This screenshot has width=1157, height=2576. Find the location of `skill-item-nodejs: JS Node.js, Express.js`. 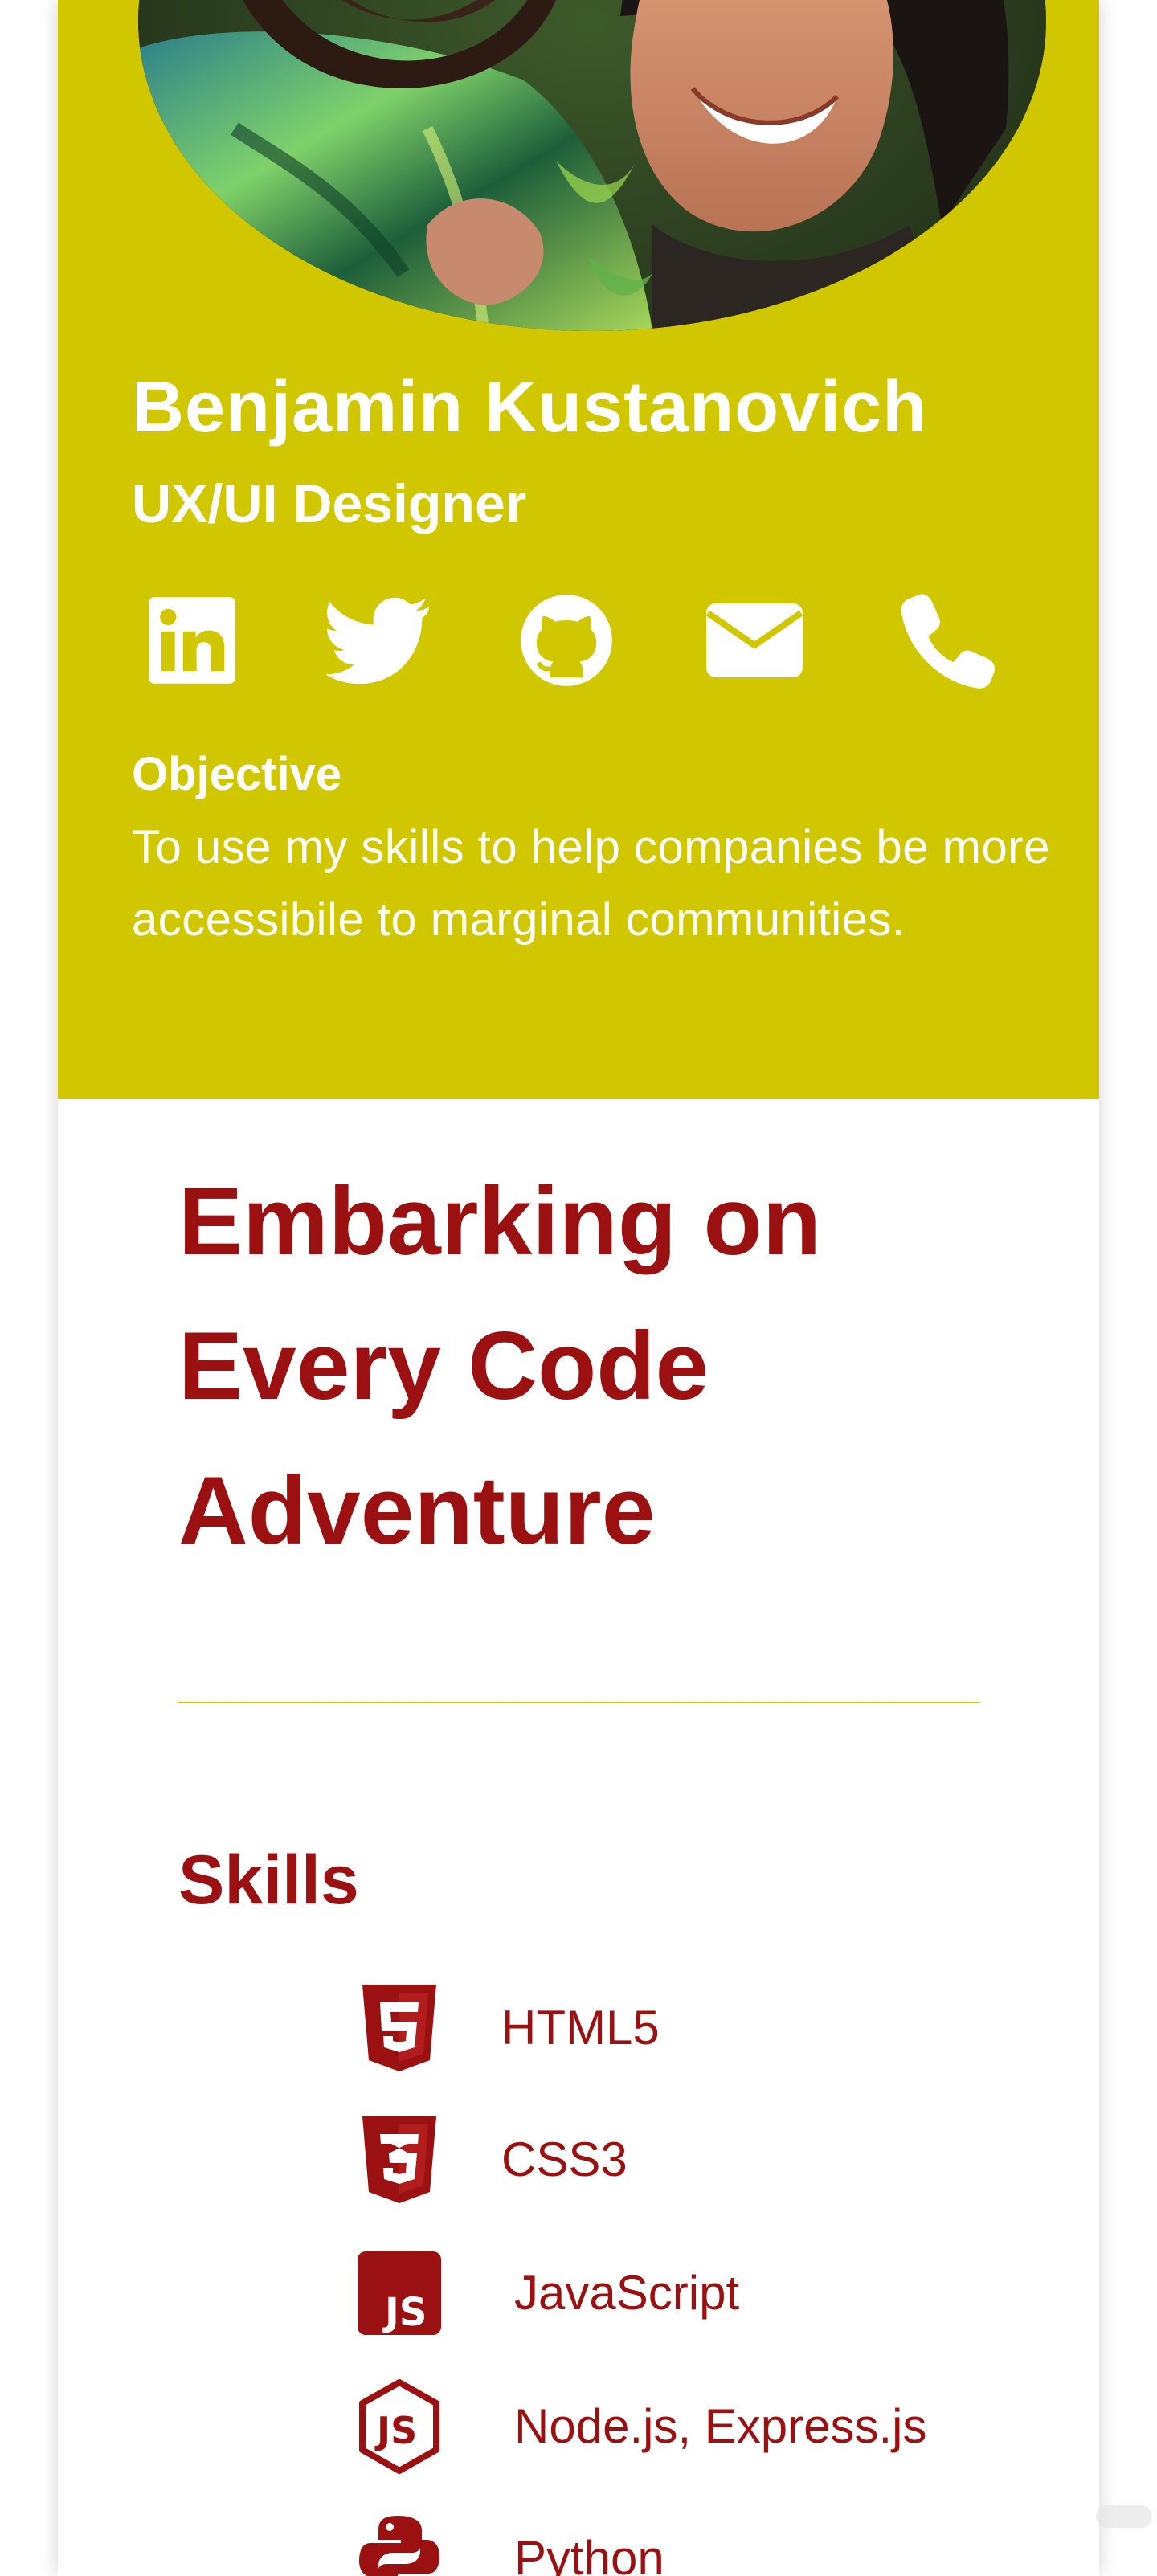

skill-item-nodejs: JS Node.js, Express.js is located at coordinates (620, 2426).